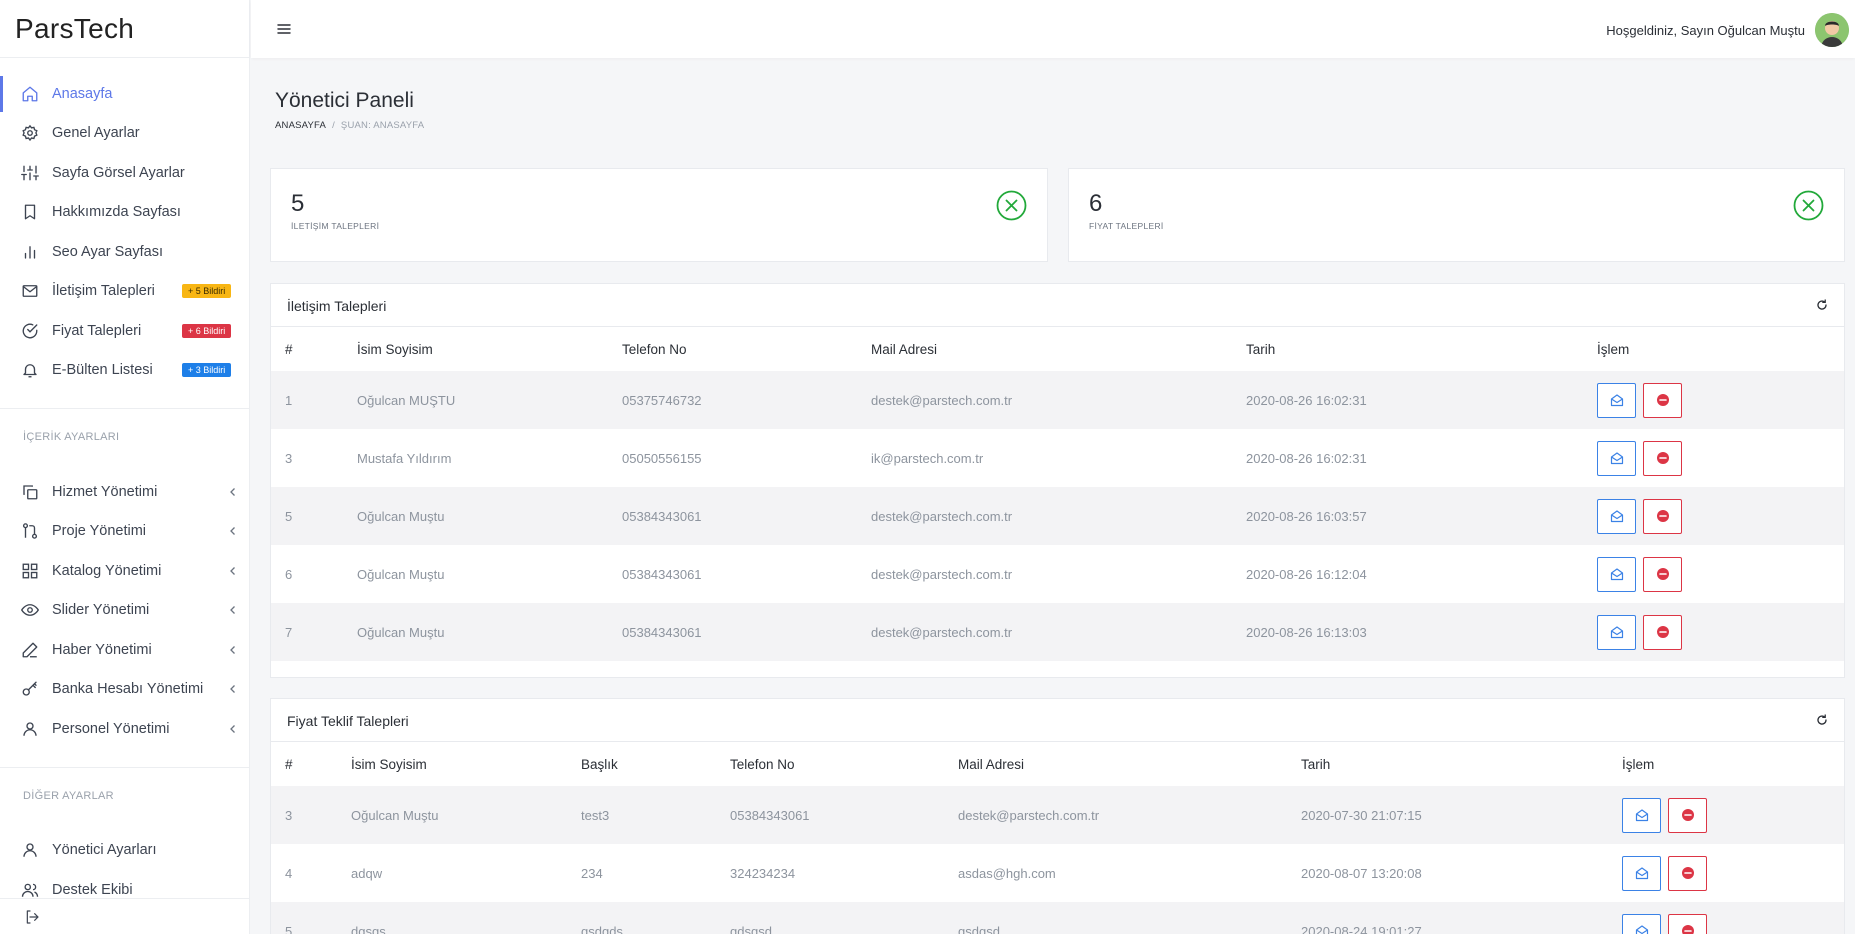  I want to click on sidebar-item-katalog: Katalog Yönetimi, so click(124, 571).